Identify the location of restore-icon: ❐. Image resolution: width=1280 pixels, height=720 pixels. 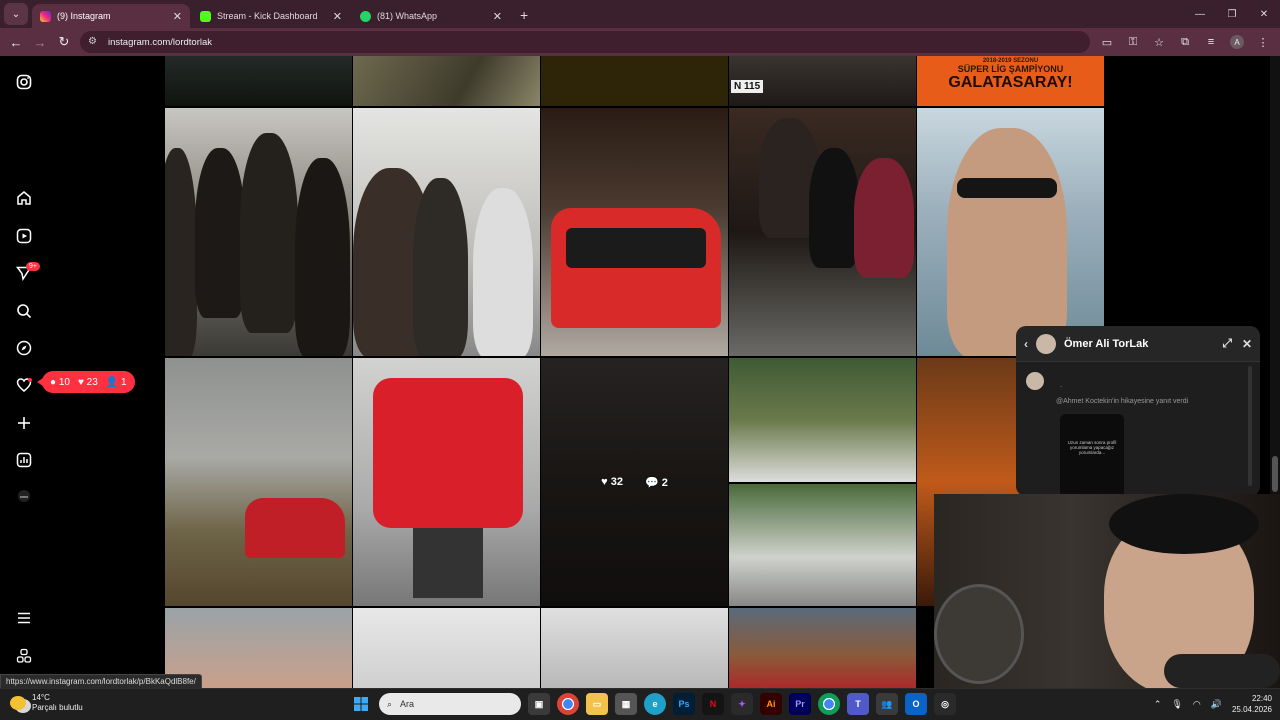
(1232, 14).